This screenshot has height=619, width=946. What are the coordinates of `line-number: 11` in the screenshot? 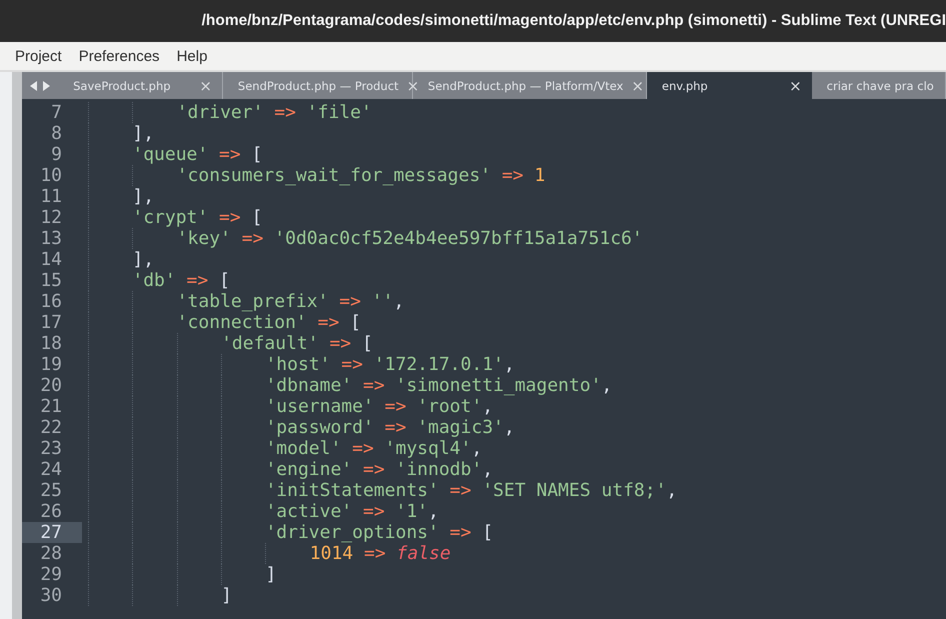 It's located at (51, 196).